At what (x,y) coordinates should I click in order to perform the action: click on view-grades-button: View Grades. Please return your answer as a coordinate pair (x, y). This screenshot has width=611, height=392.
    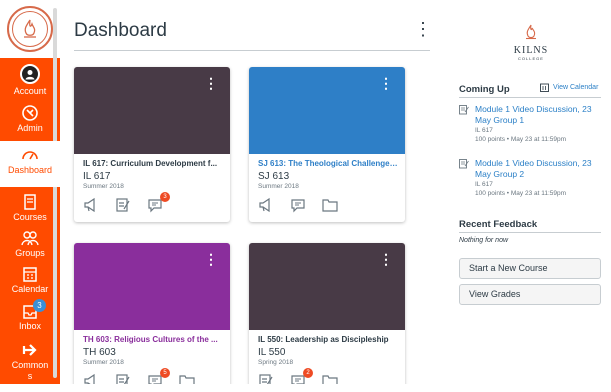
    Looking at the image, I should click on (530, 294).